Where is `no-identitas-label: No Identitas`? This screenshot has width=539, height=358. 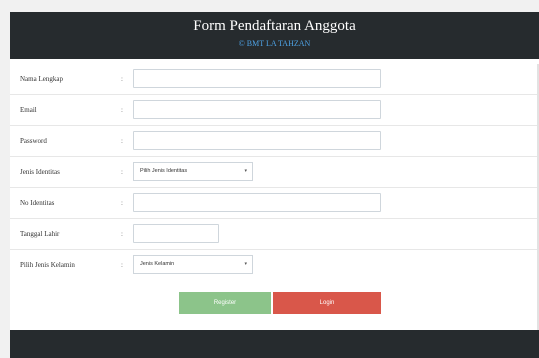
no-identitas-label: No Identitas is located at coordinates (37, 203).